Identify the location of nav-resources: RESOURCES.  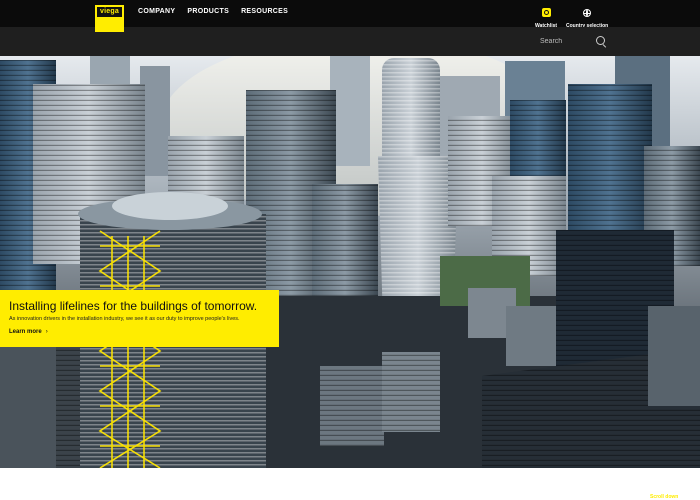
(264, 11).